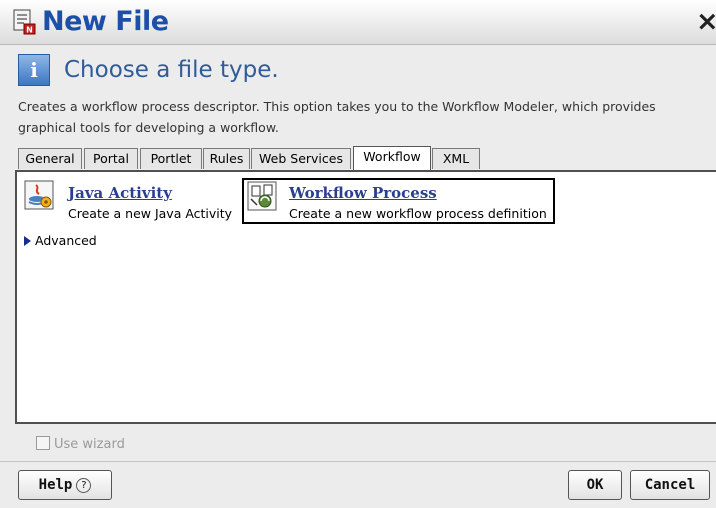 Image resolution: width=716 pixels, height=508 pixels. What do you see at coordinates (24, 22) in the screenshot?
I see `new-file-icon: N` at bounding box center [24, 22].